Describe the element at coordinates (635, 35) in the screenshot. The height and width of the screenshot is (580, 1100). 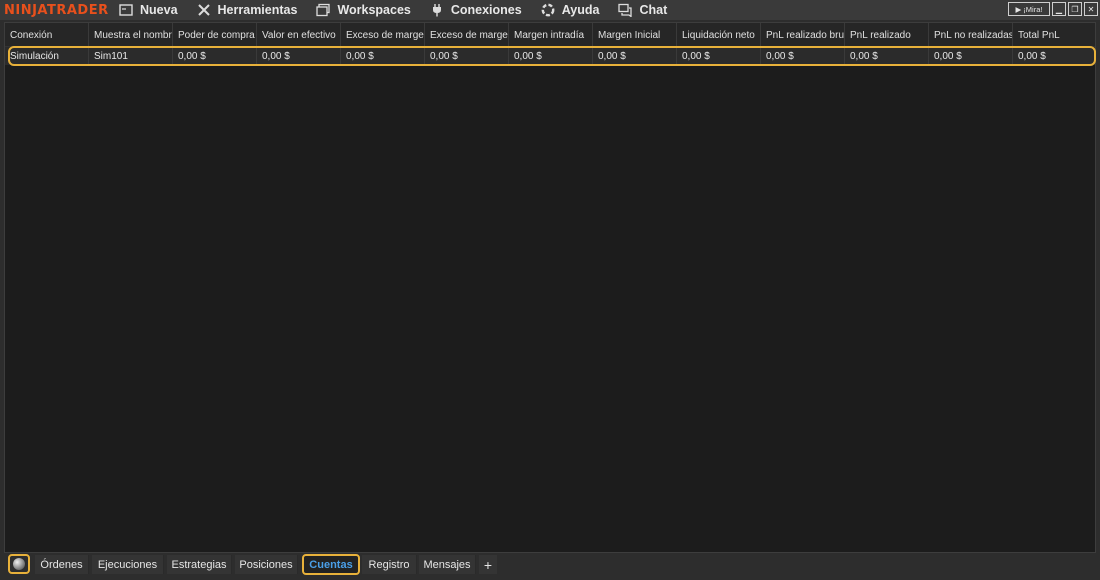
I see `column-header: Margen Inicial` at that location.